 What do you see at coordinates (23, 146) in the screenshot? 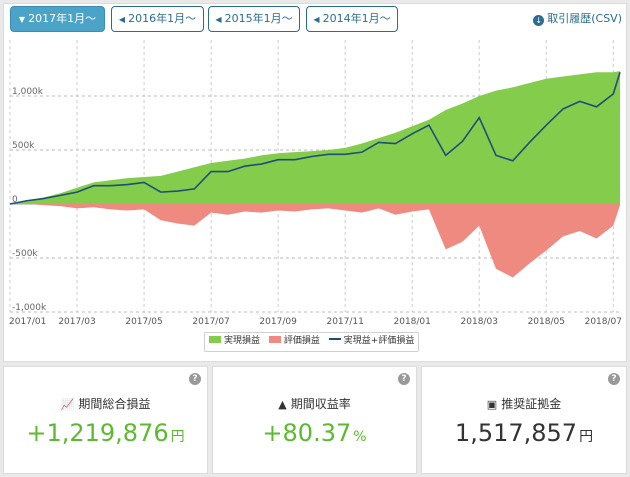
I see `y-tick-label: 500k` at bounding box center [23, 146].